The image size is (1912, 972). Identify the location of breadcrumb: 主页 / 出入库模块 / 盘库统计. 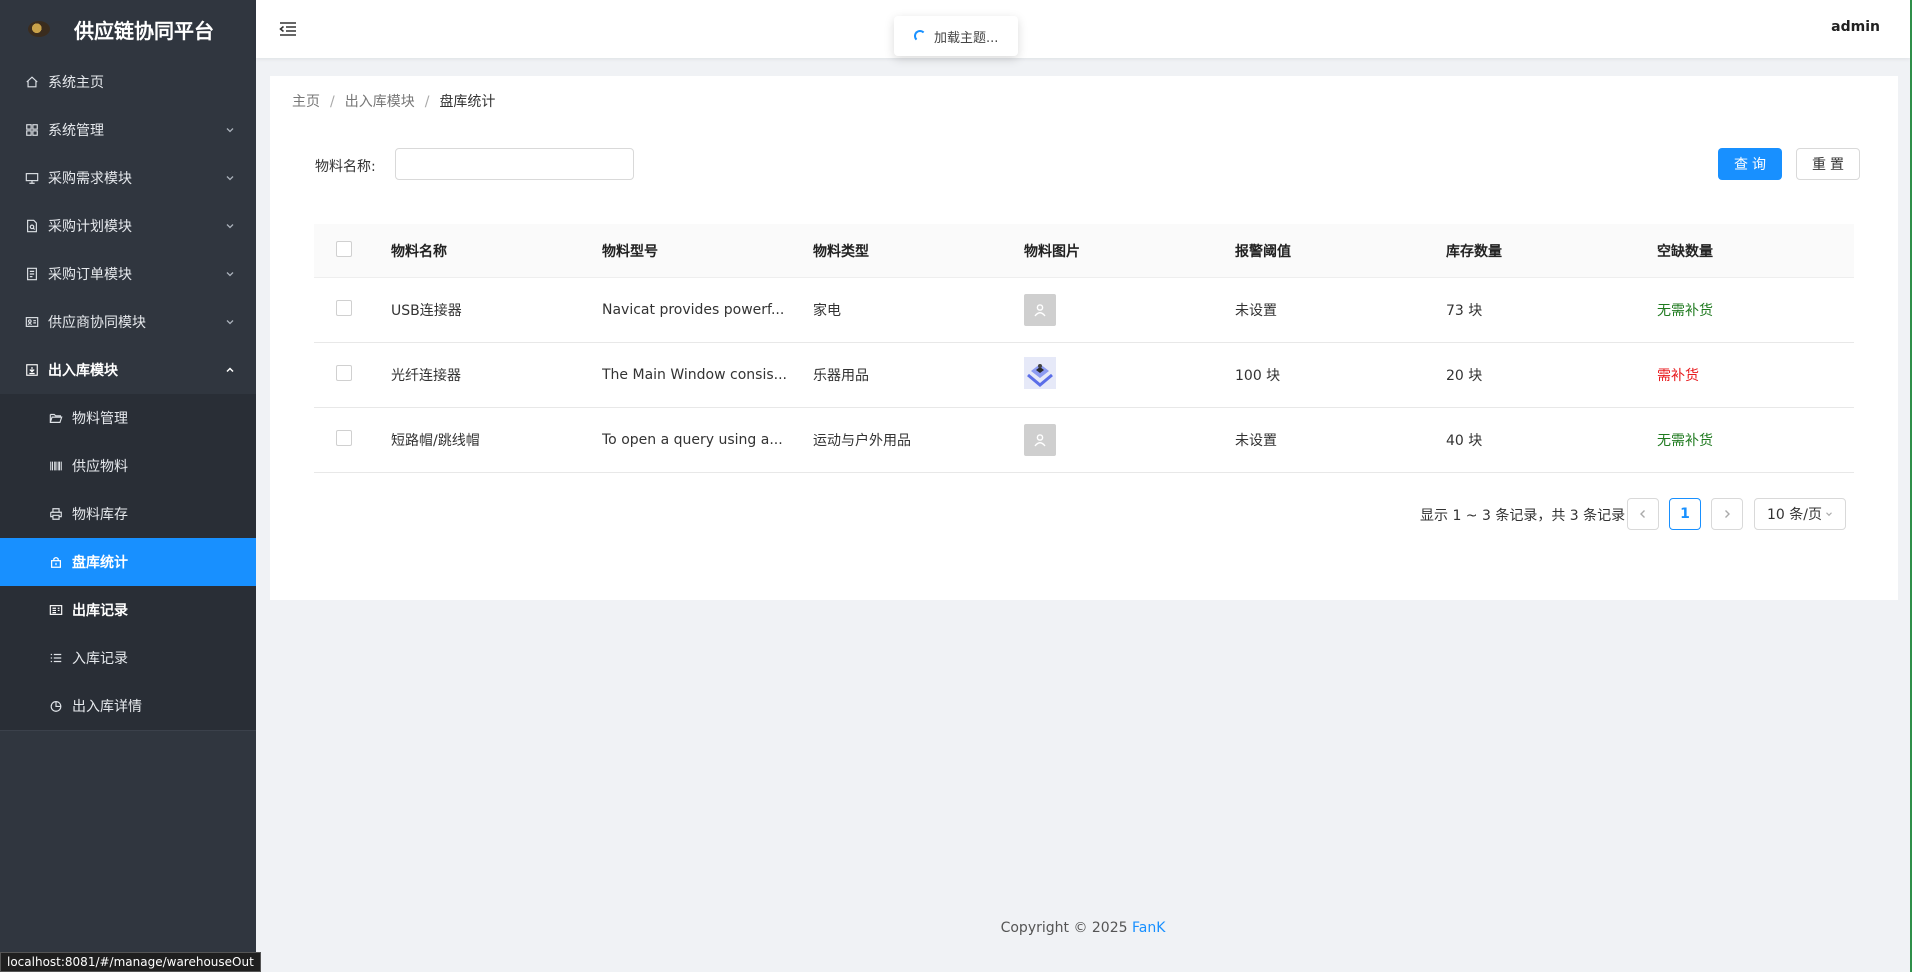
(393, 101).